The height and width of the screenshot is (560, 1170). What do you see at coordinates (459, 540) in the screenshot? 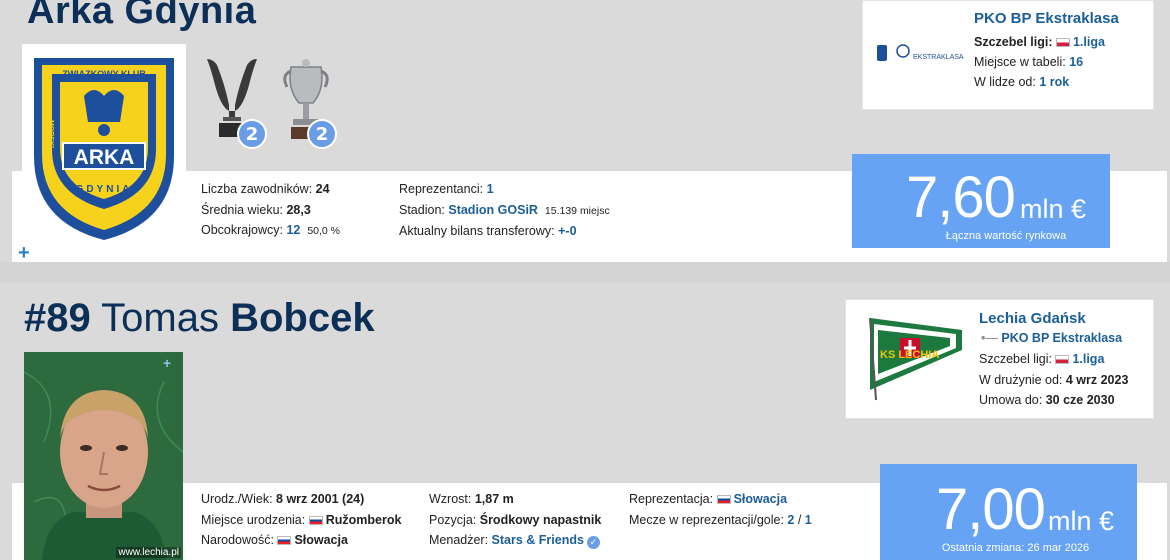
I see `detail-label: Menadżer:` at bounding box center [459, 540].